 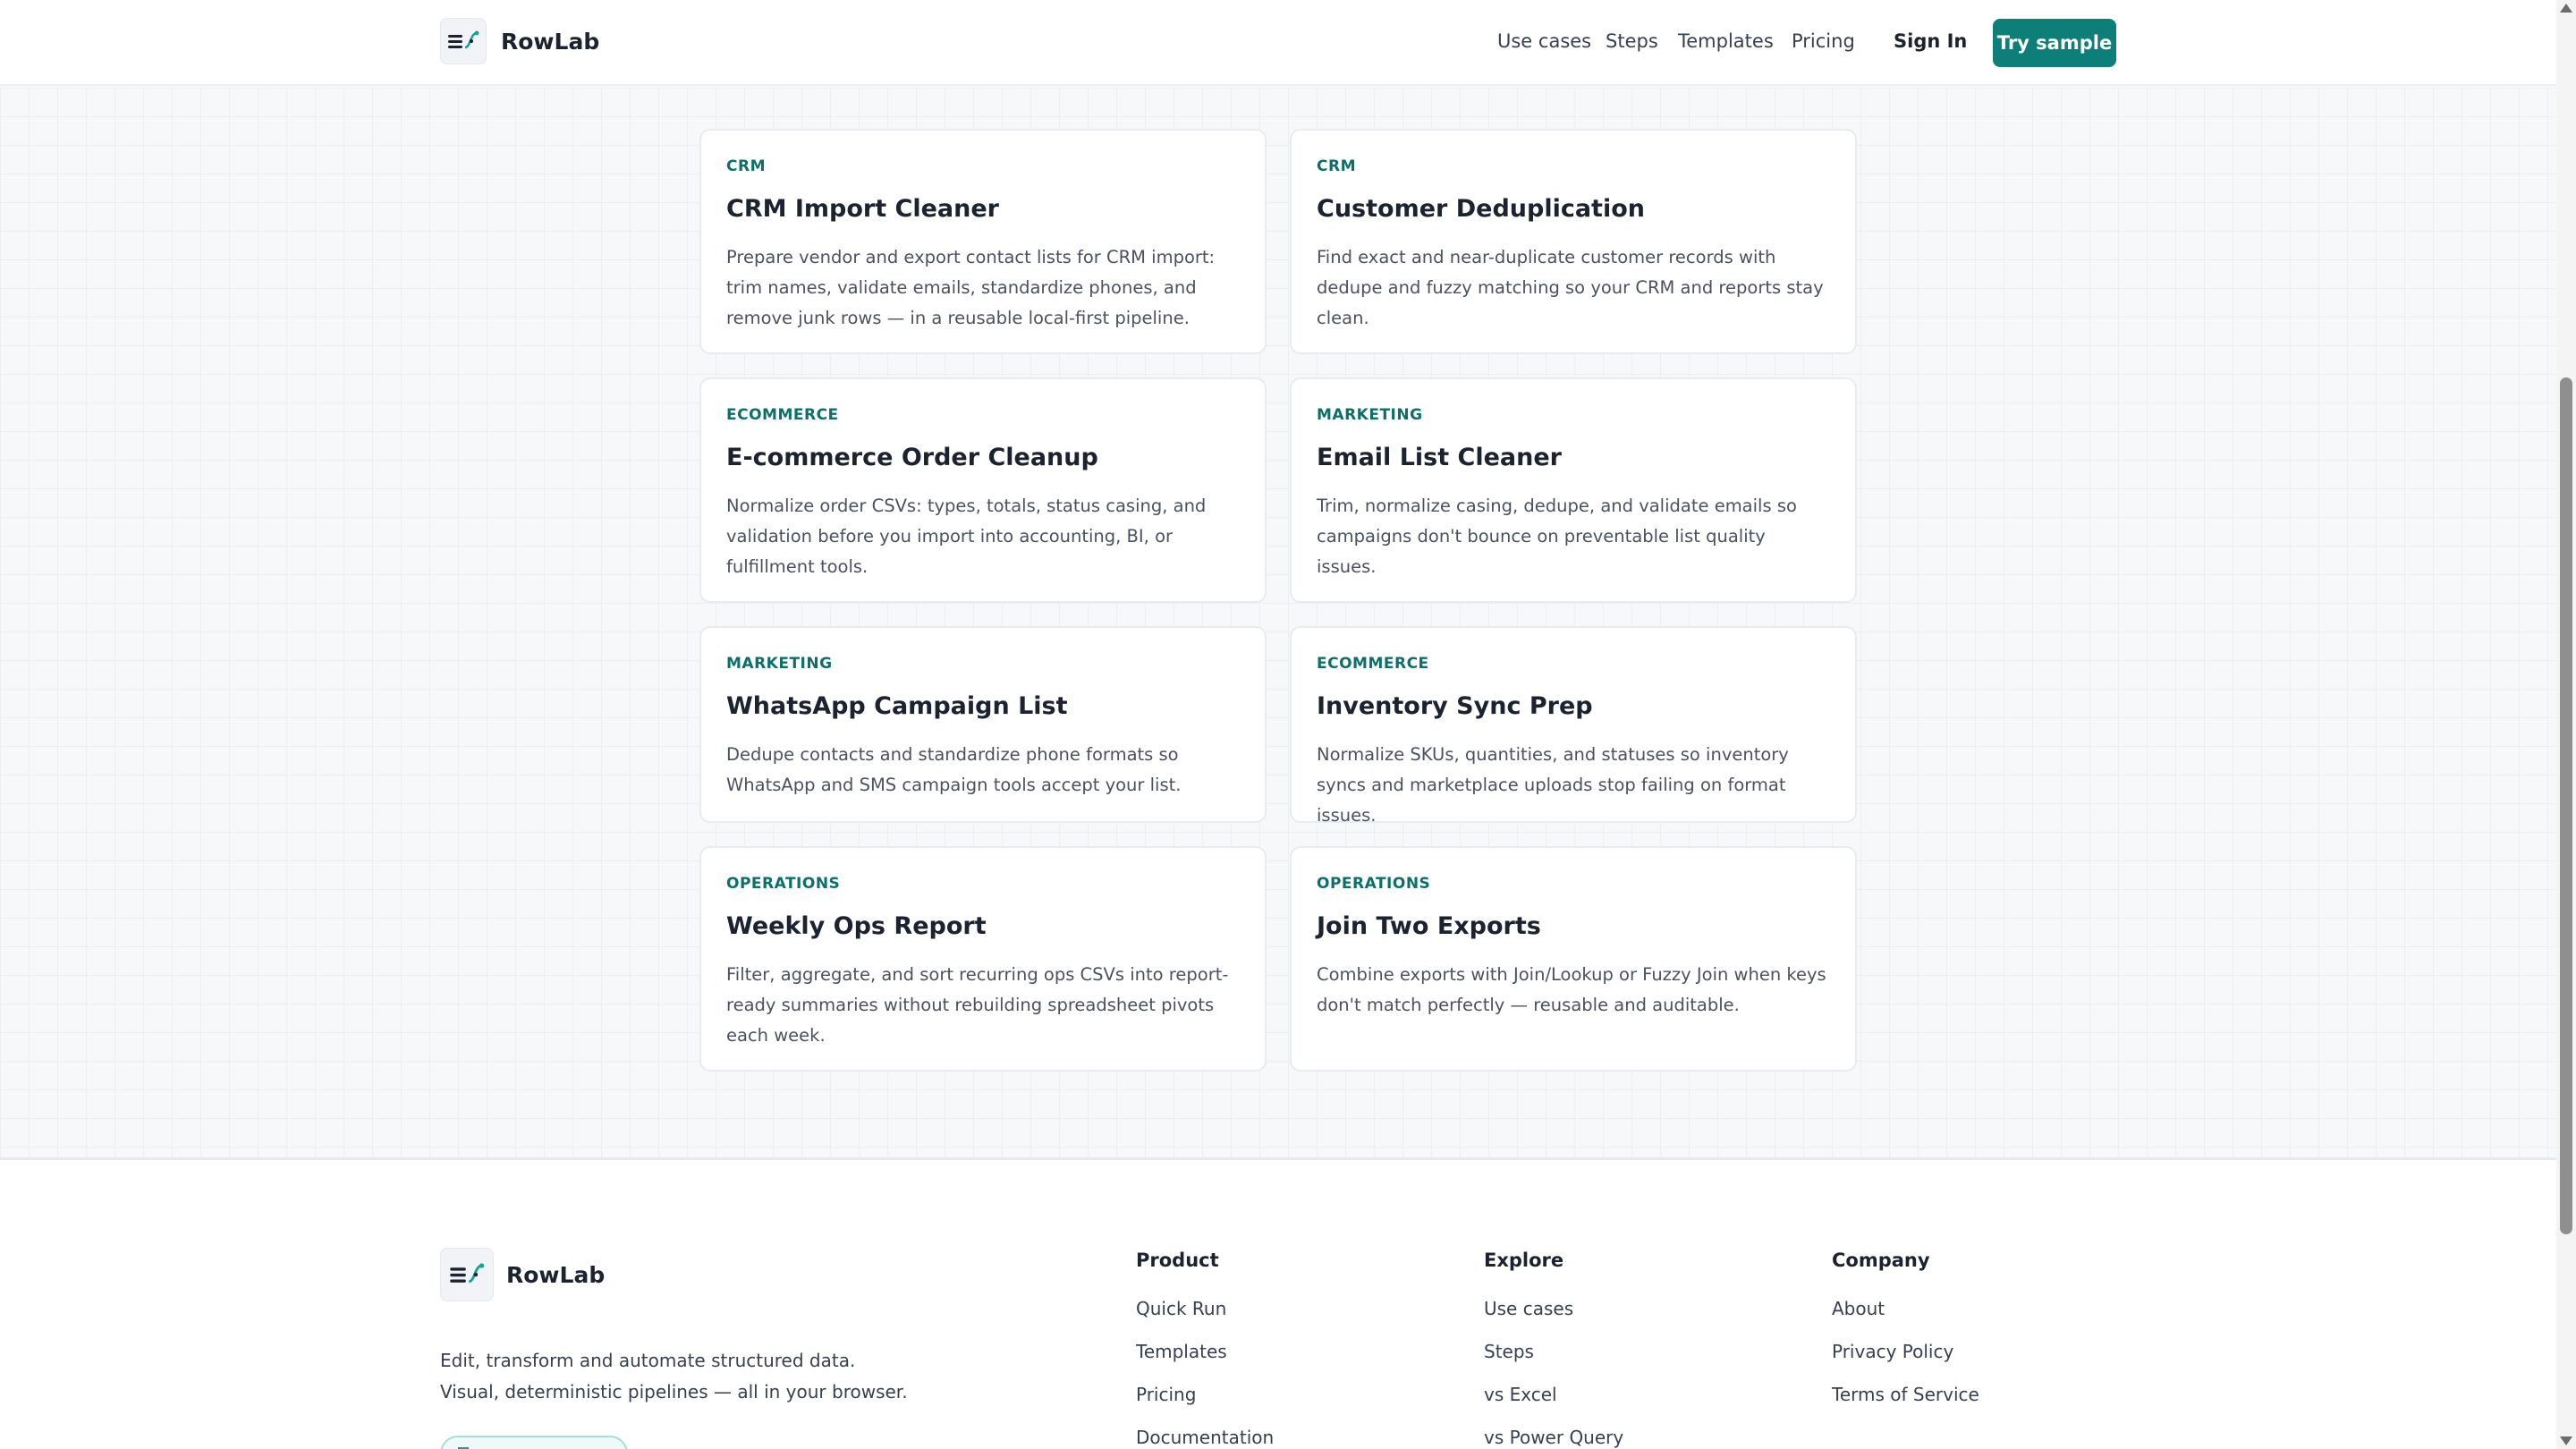 What do you see at coordinates (1553, 1437) in the screenshot?
I see `footer-link-vs-power-query: vs Power Query` at bounding box center [1553, 1437].